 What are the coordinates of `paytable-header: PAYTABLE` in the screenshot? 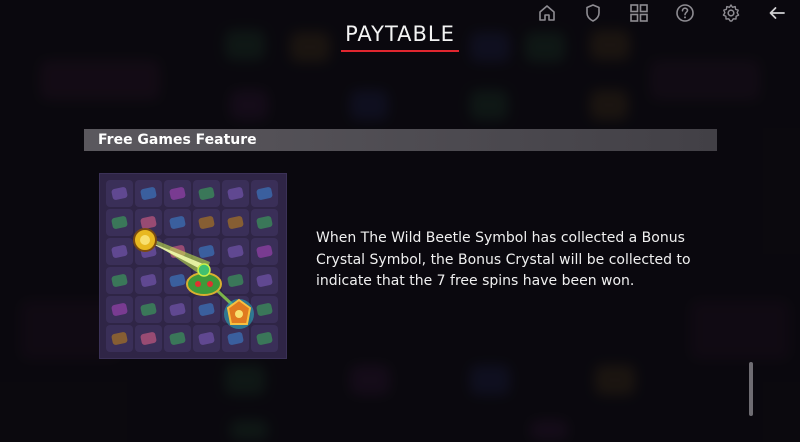 It's located at (400, 37).